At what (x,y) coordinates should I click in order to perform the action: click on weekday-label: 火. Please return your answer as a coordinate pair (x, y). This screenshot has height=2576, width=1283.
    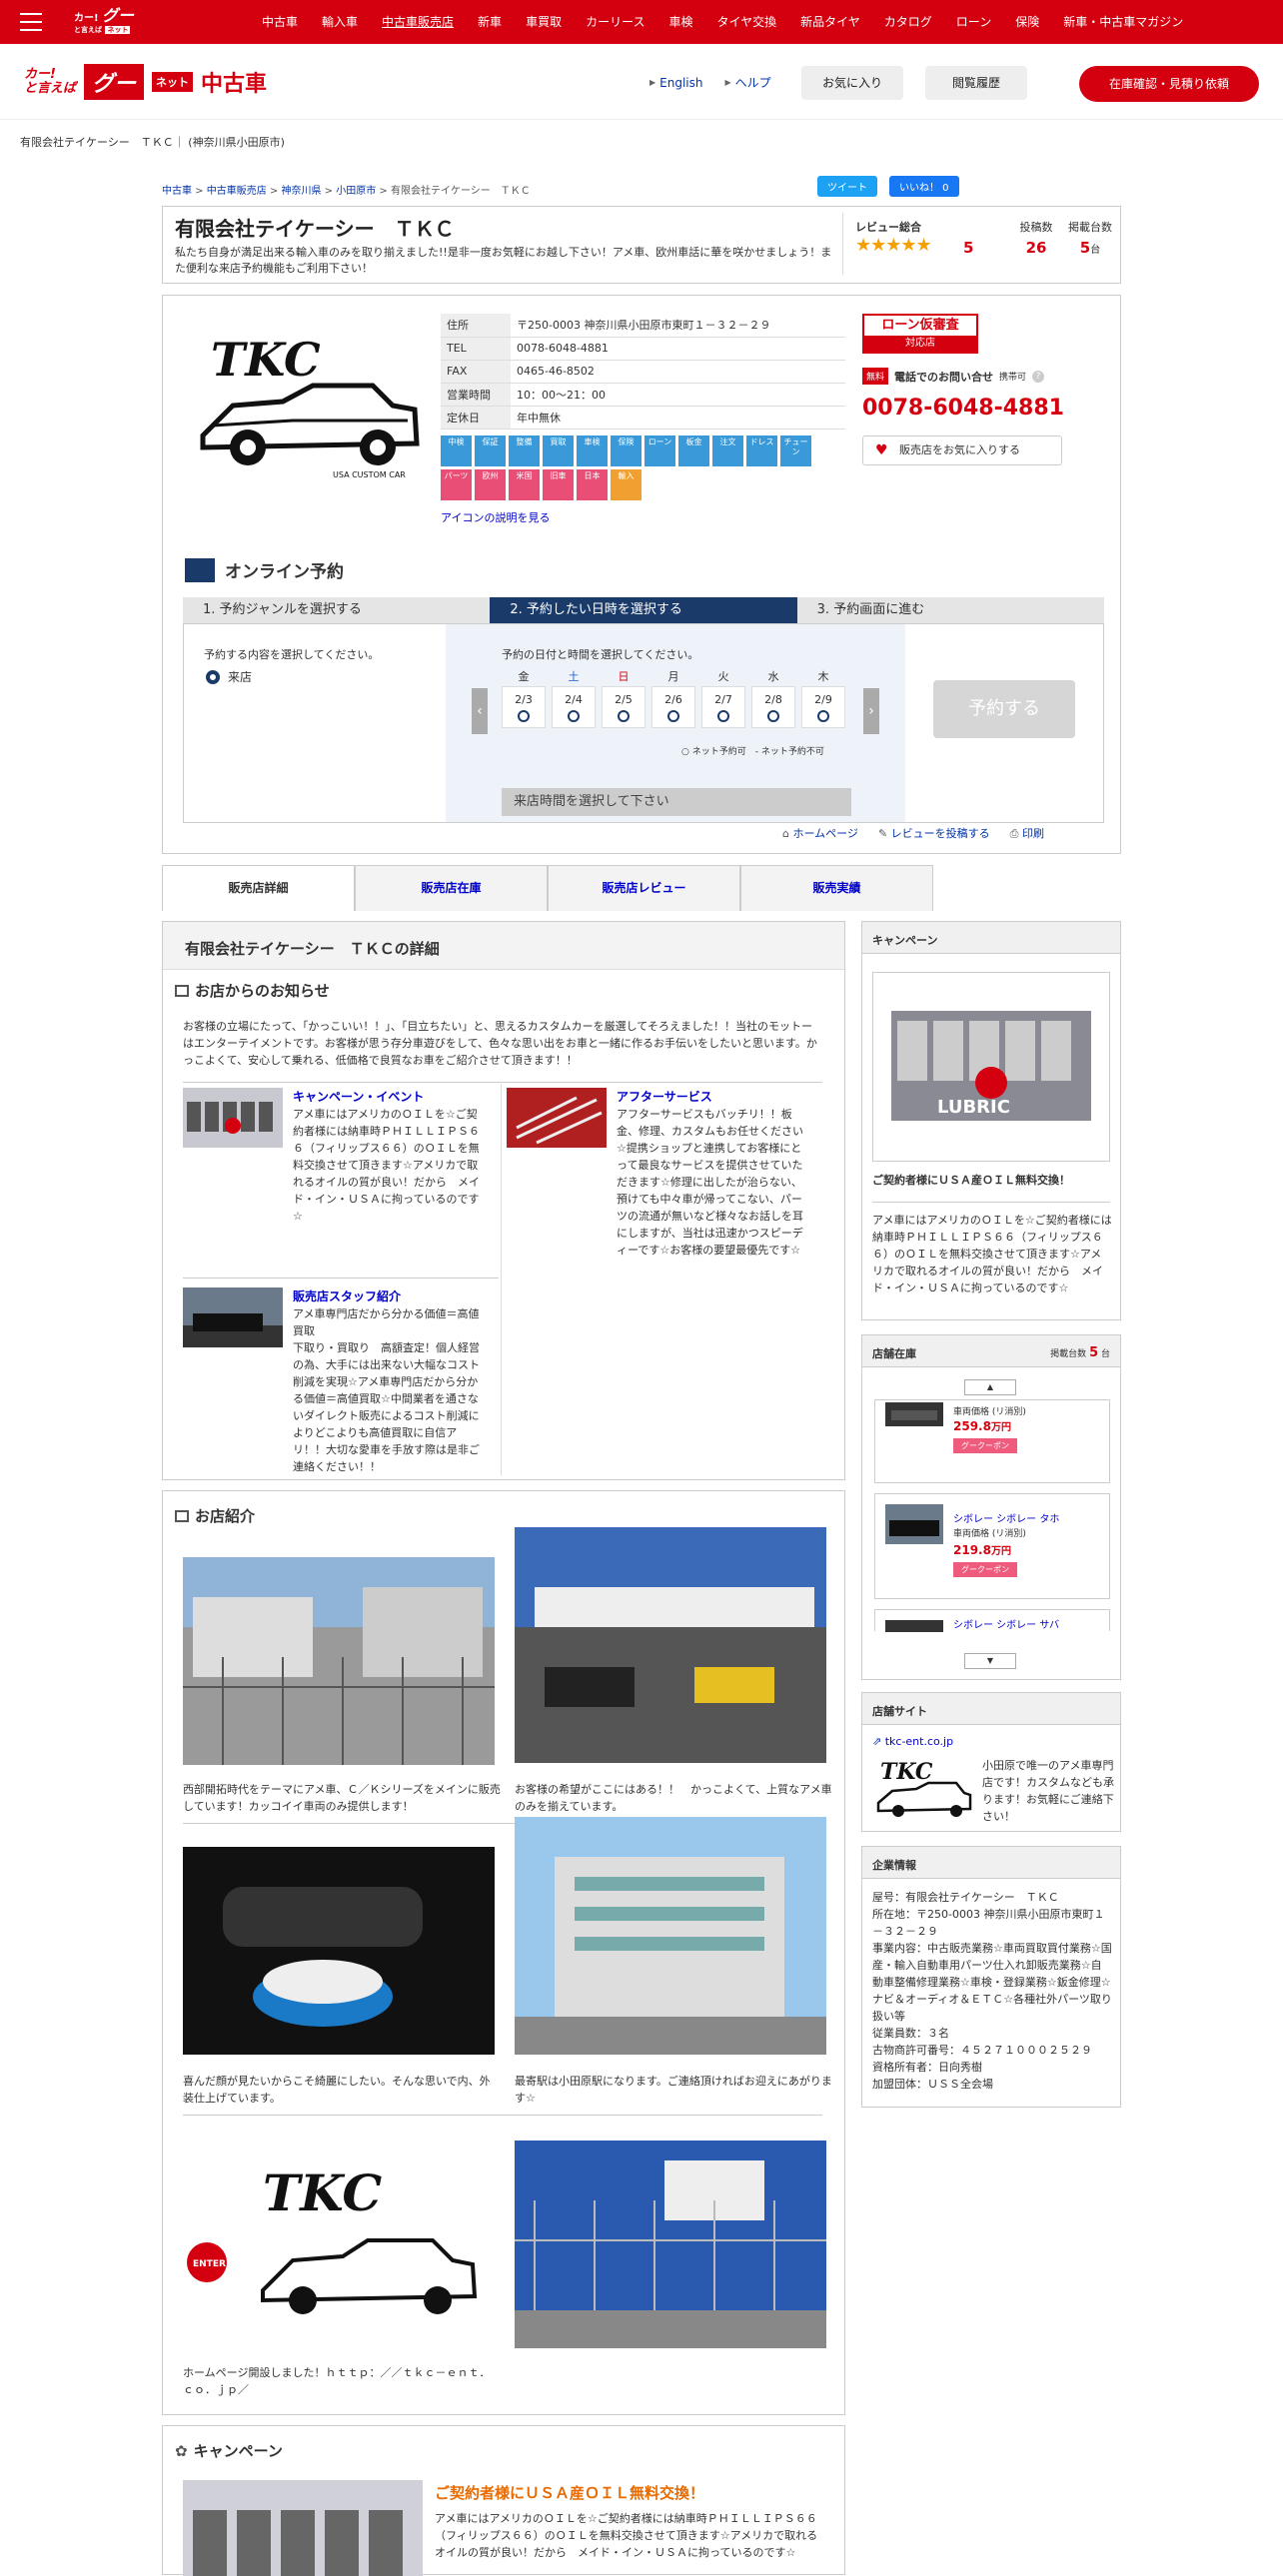
    Looking at the image, I should click on (723, 676).